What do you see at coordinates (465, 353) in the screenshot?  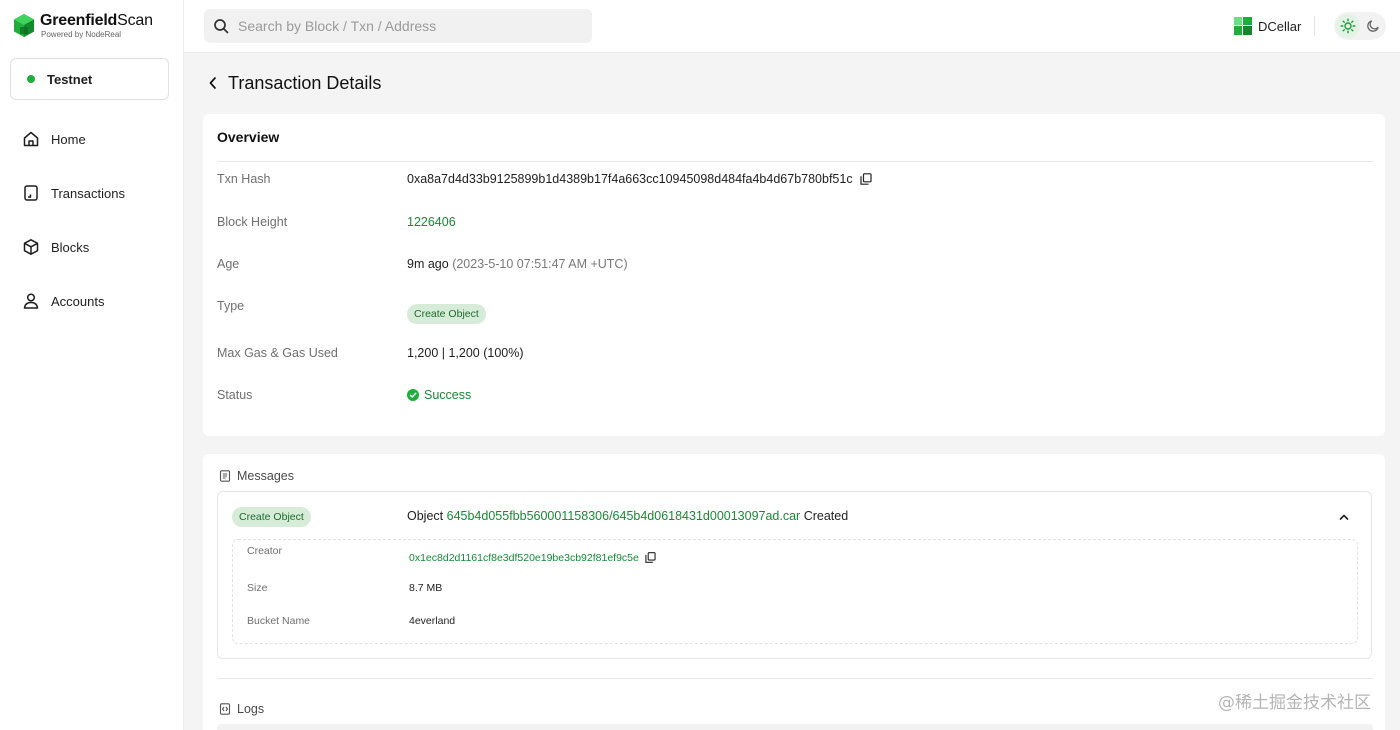 I see `gas-value: 1,200 | 1,200 (100%)` at bounding box center [465, 353].